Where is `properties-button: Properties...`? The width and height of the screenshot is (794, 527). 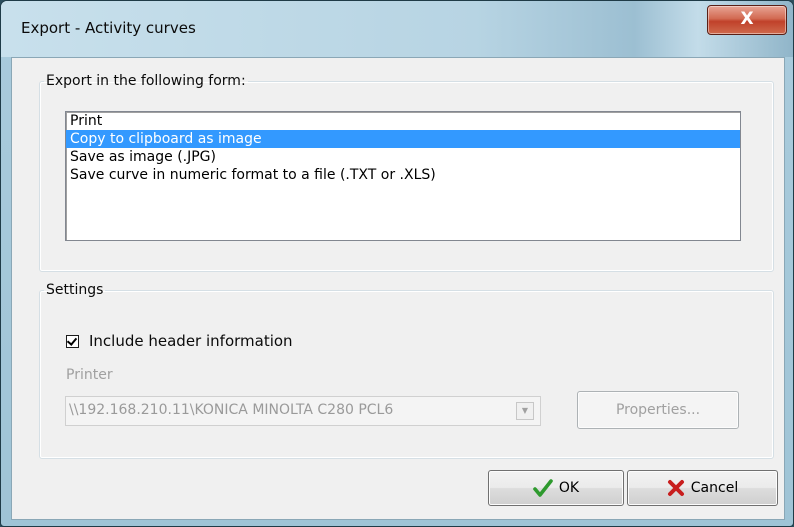 properties-button: Properties... is located at coordinates (658, 410).